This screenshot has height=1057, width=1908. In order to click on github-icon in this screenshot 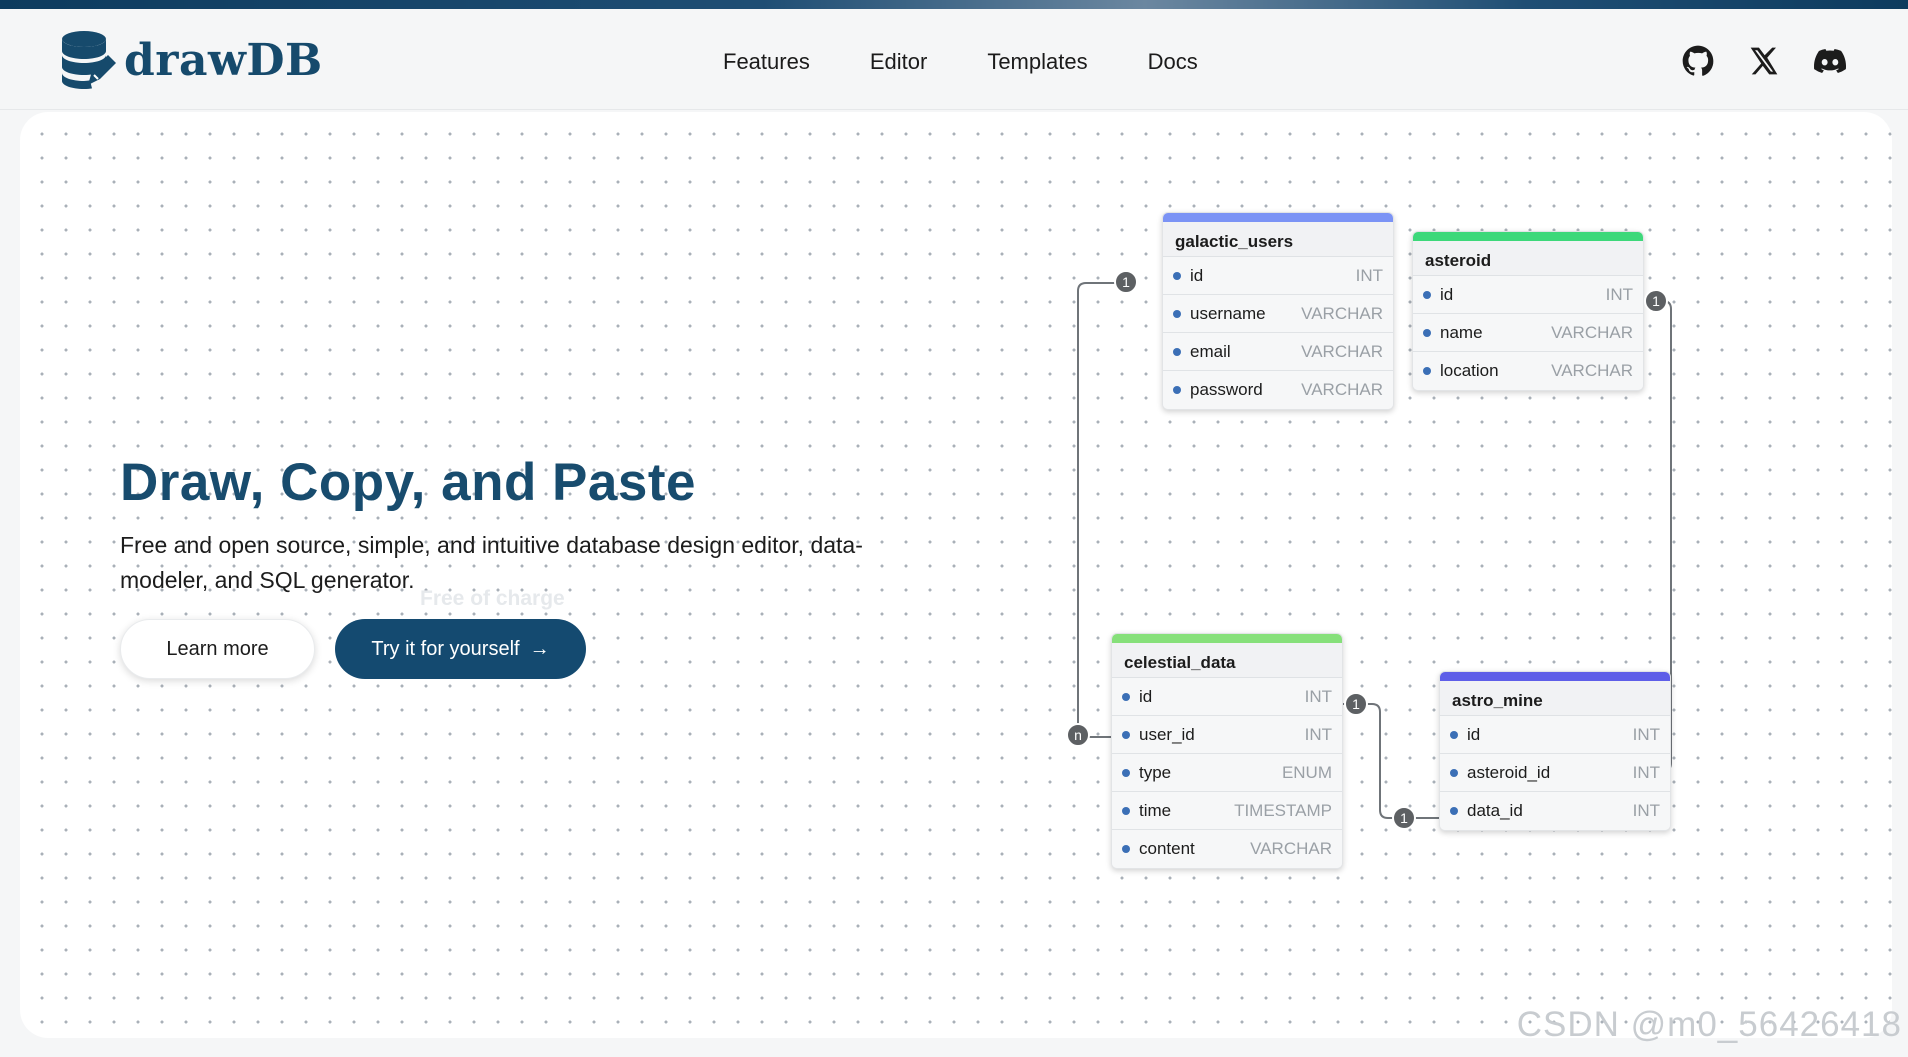, I will do `click(1698, 61)`.